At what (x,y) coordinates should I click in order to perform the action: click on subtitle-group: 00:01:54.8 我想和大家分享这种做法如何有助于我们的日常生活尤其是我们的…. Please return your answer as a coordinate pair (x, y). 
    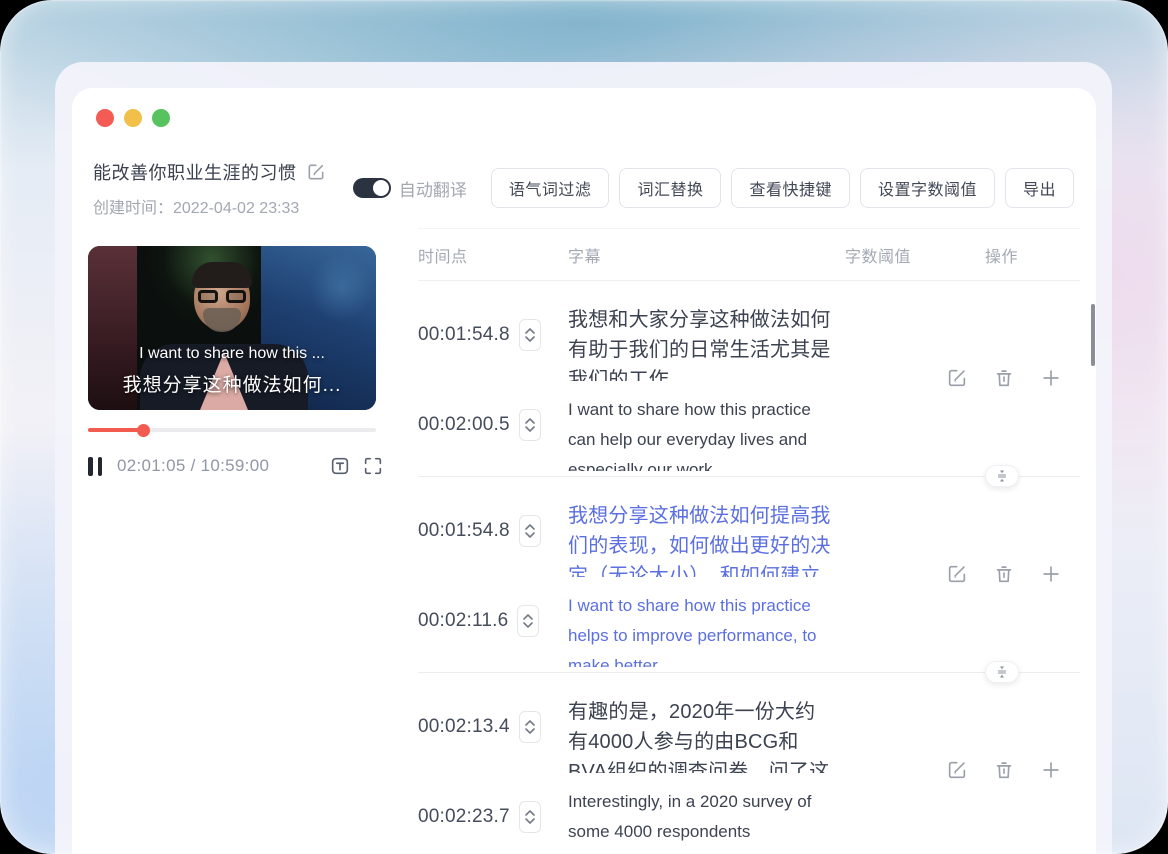
    Looking at the image, I should click on (749, 384).